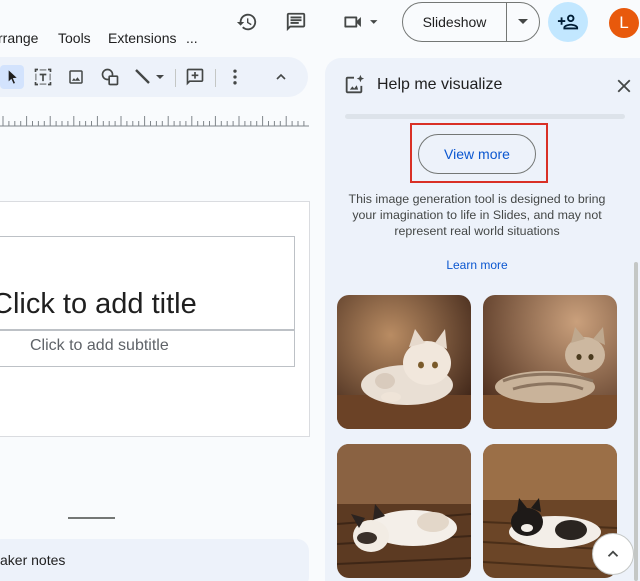 This screenshot has height=581, width=640. Describe the element at coordinates (247, 22) in the screenshot. I see `history-icon` at that location.